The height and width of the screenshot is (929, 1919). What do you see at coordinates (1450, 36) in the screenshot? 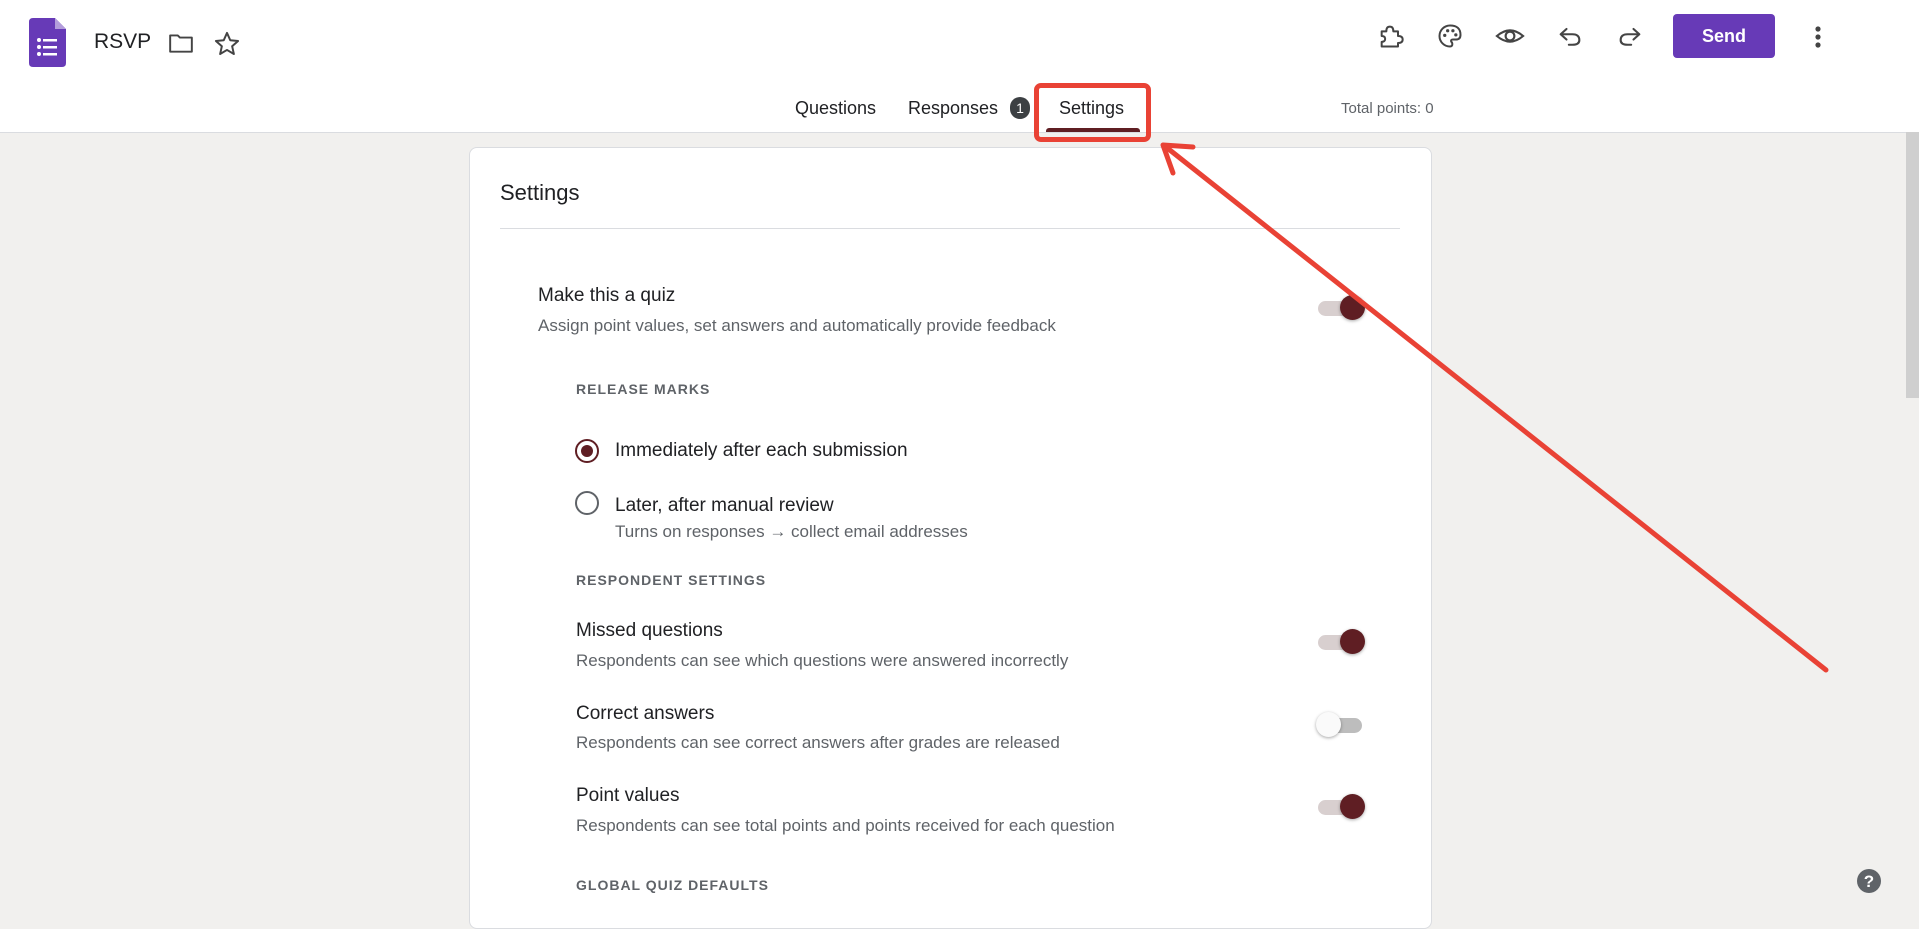
I see `palette-icon` at bounding box center [1450, 36].